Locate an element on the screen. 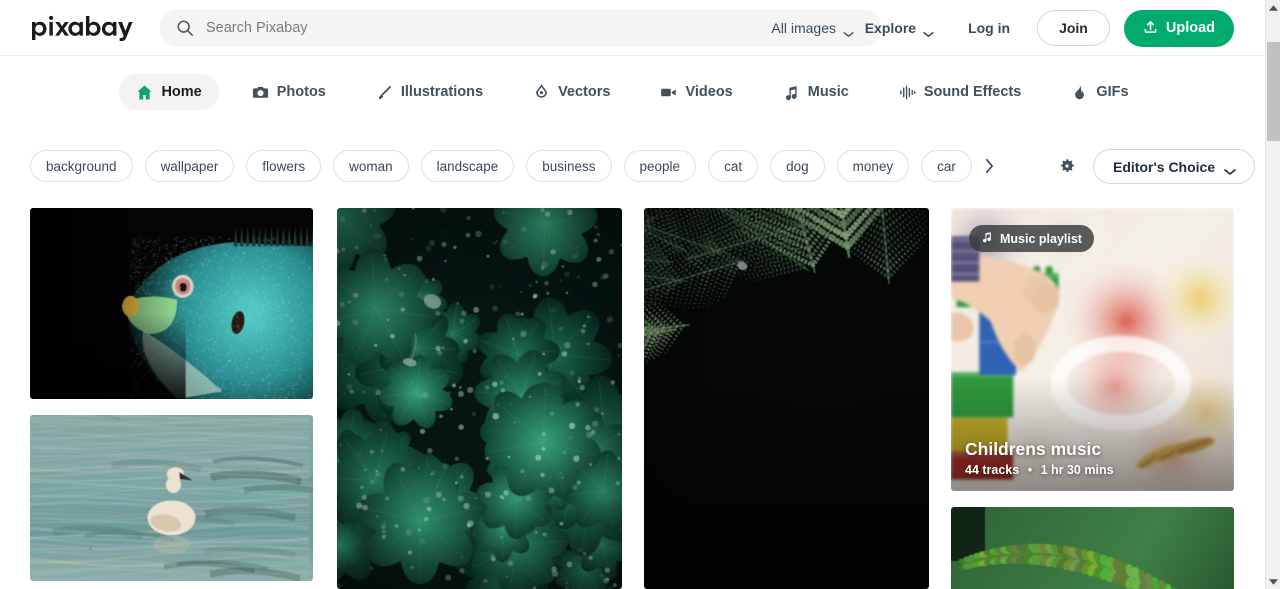 This screenshot has height=589, width=1280. nav-tab-sound-effects: Sound Effects is located at coordinates (960, 92).